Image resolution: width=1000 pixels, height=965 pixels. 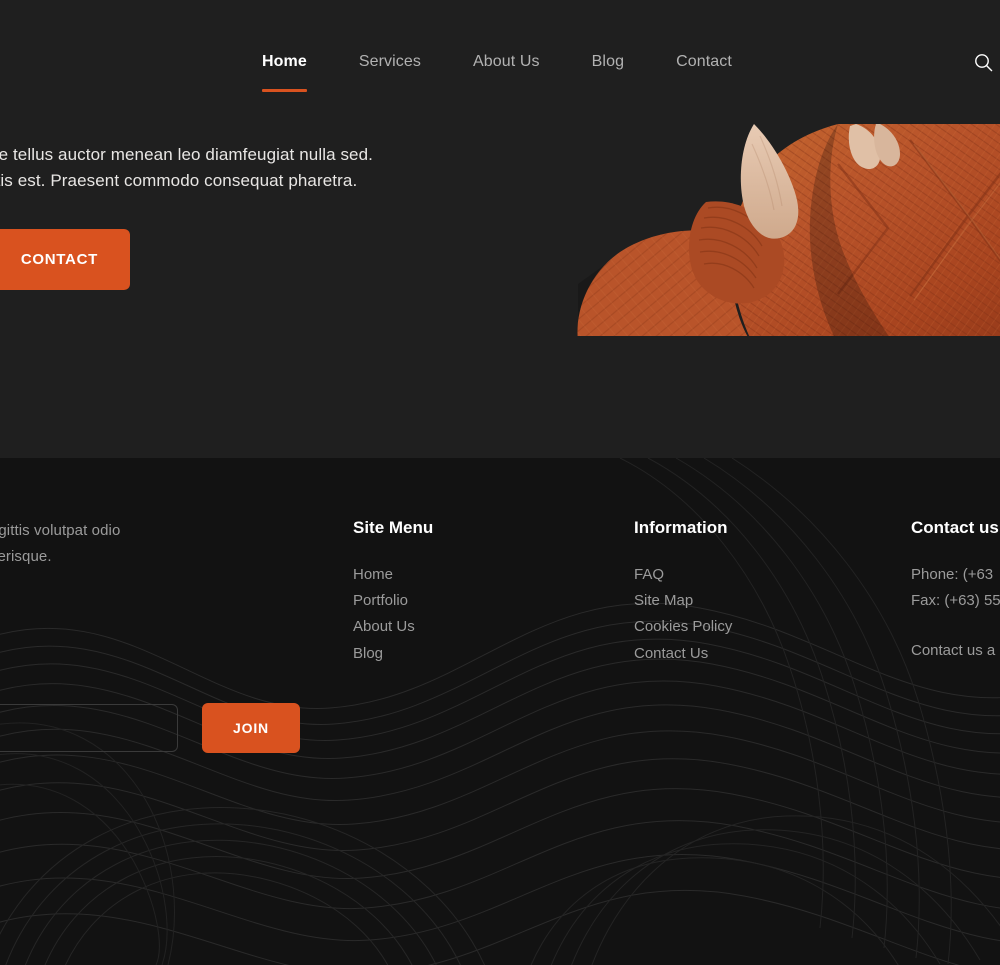 What do you see at coordinates (393, 527) in the screenshot?
I see `footer-site-menu-heading: Site Menu` at bounding box center [393, 527].